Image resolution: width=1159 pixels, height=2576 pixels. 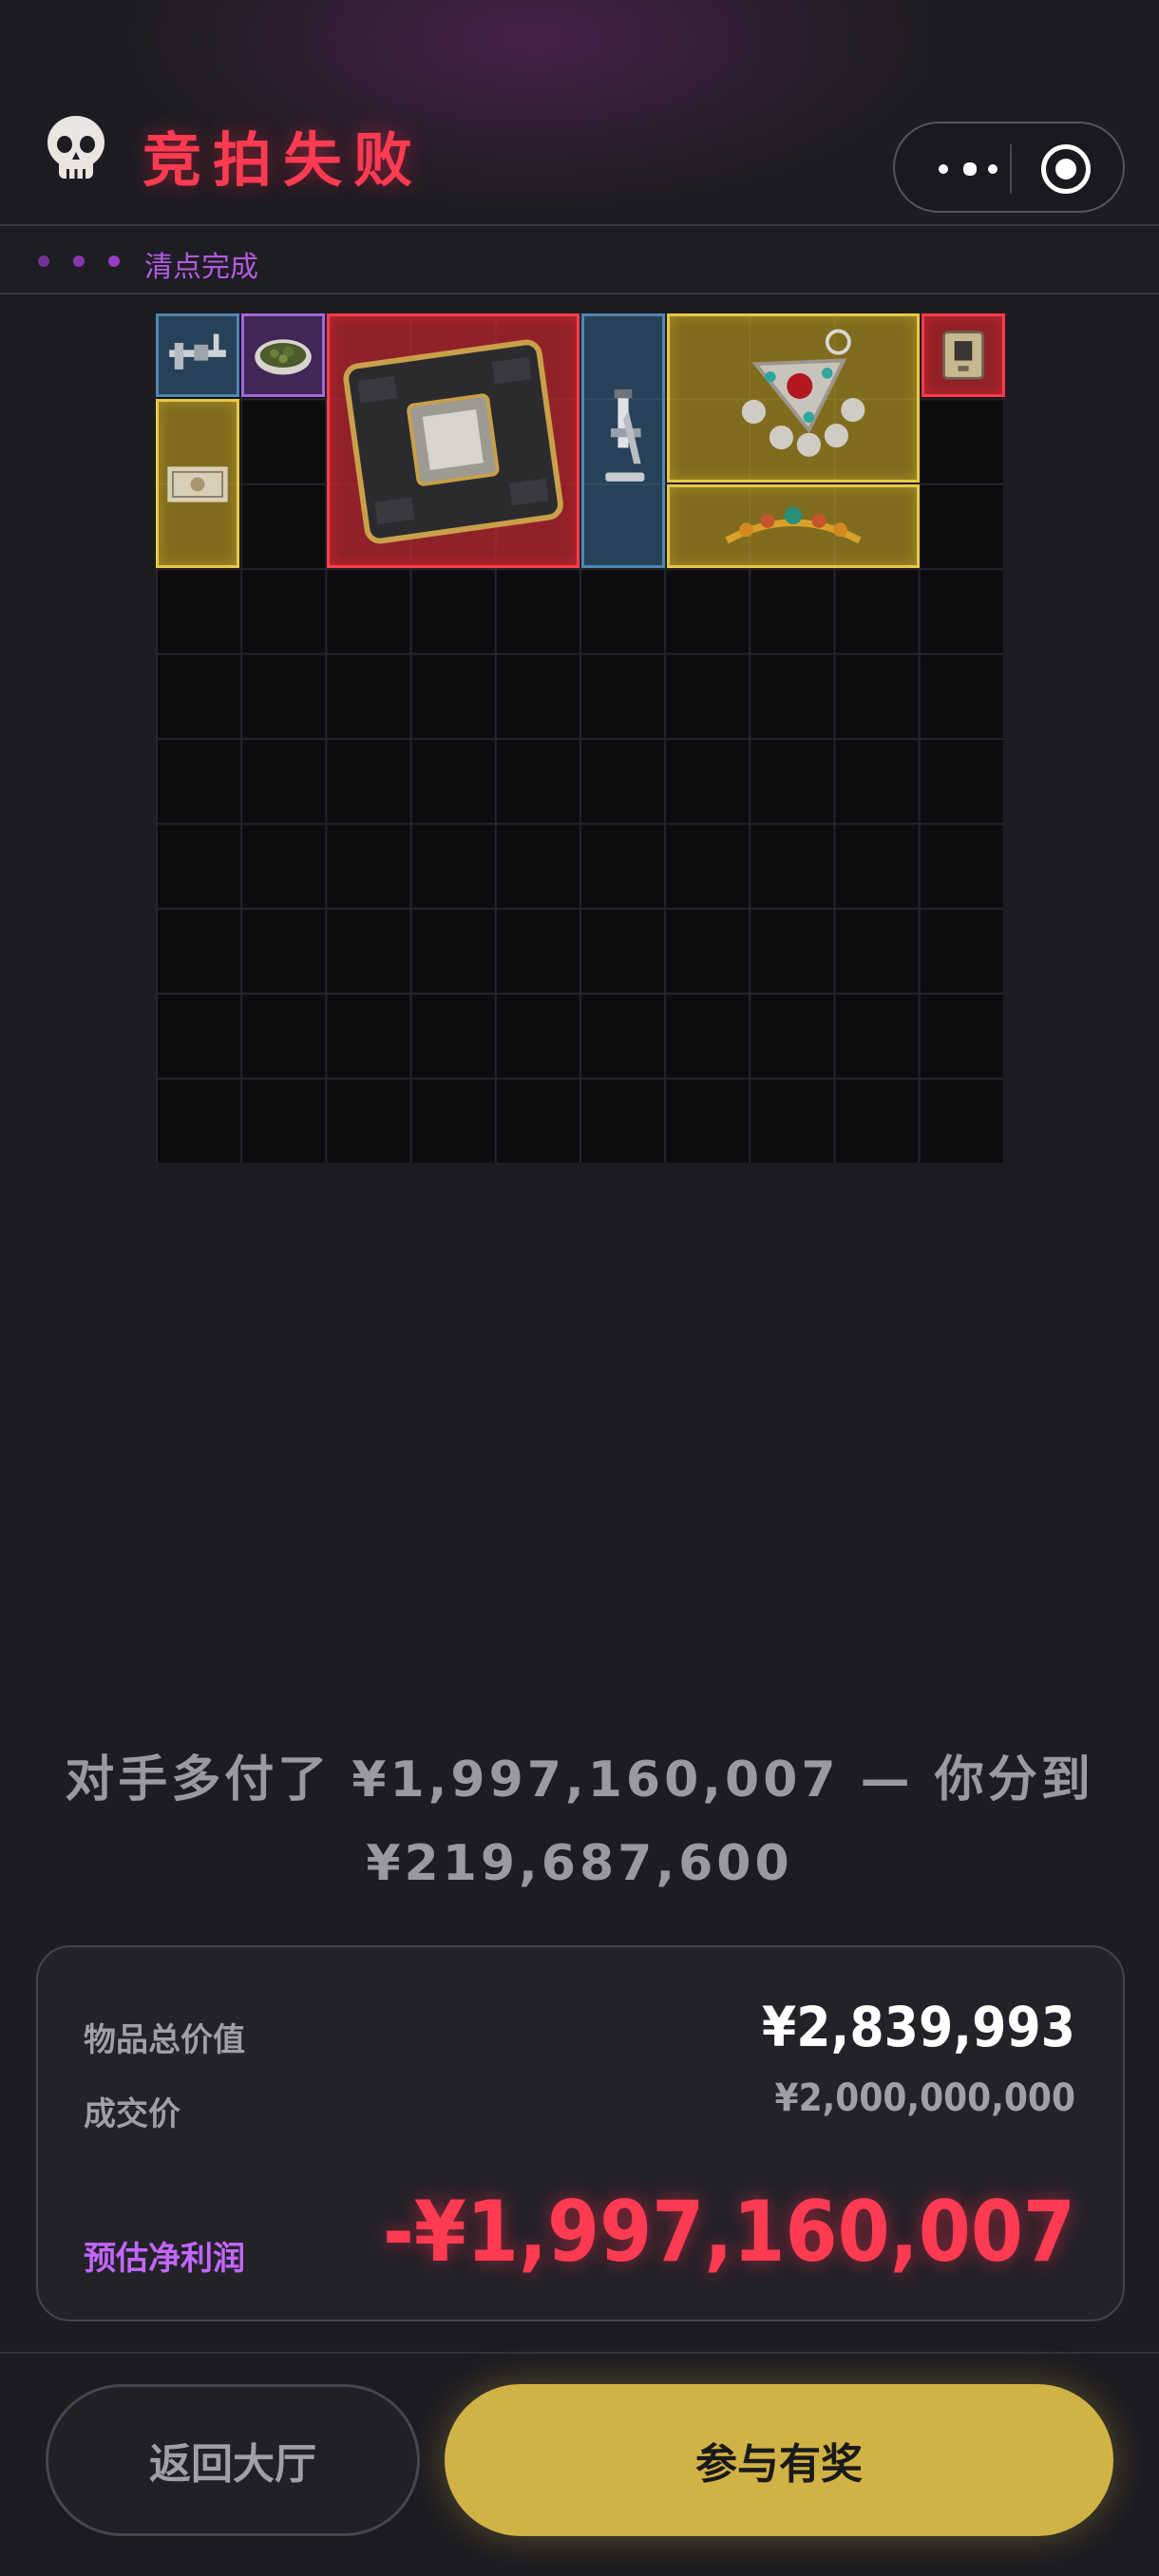 I want to click on item-pendant, so click(x=793, y=398).